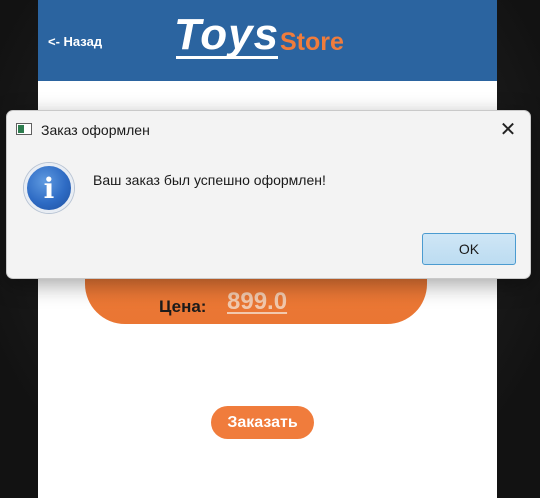 This screenshot has width=540, height=498. Describe the element at coordinates (262, 422) in the screenshot. I see `order-button: Заказать` at that location.